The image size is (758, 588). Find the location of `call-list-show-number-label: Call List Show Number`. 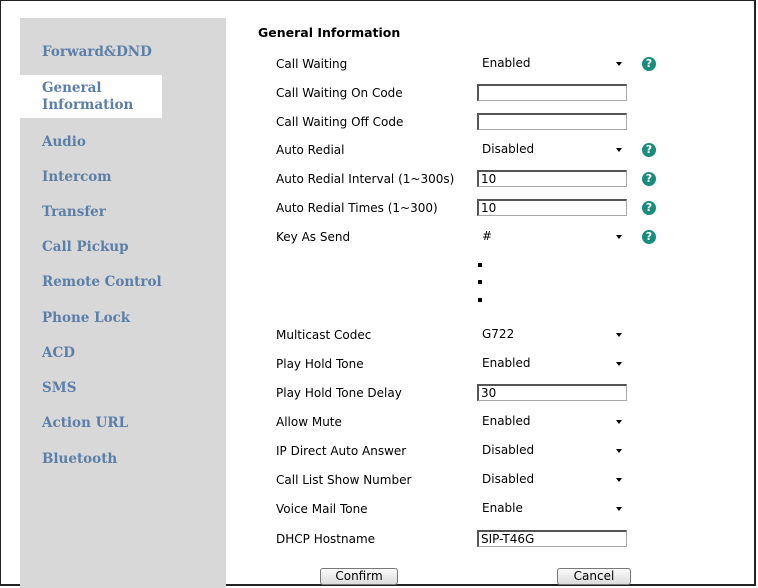

call-list-show-number-label: Call List Show Number is located at coordinates (344, 480).